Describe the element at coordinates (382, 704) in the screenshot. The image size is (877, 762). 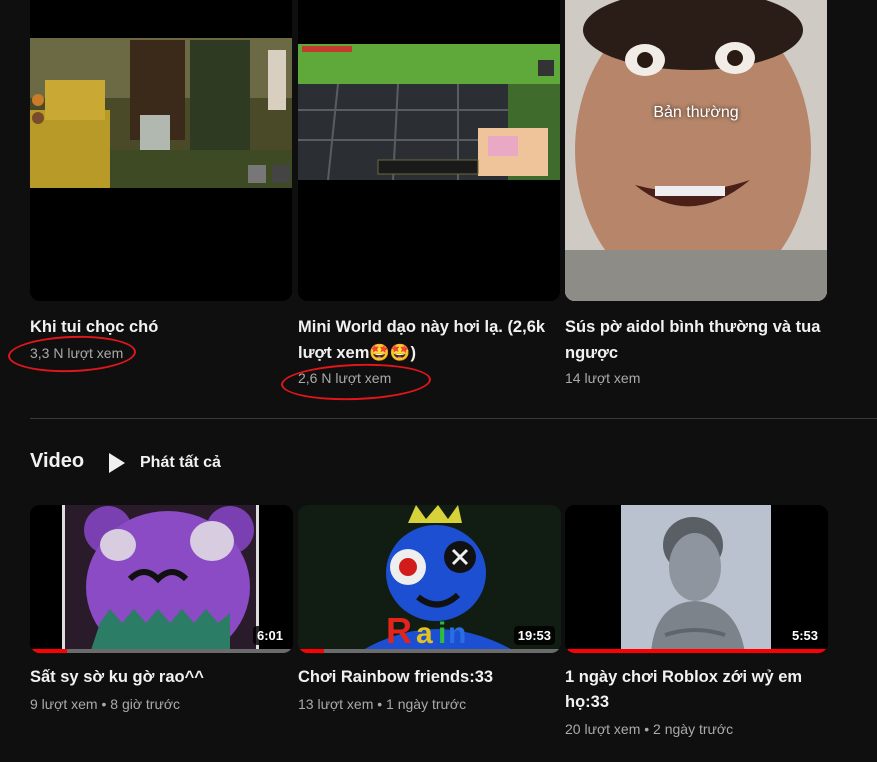
I see `video-meta: 13 lượt xem • 1 ngày trước` at that location.